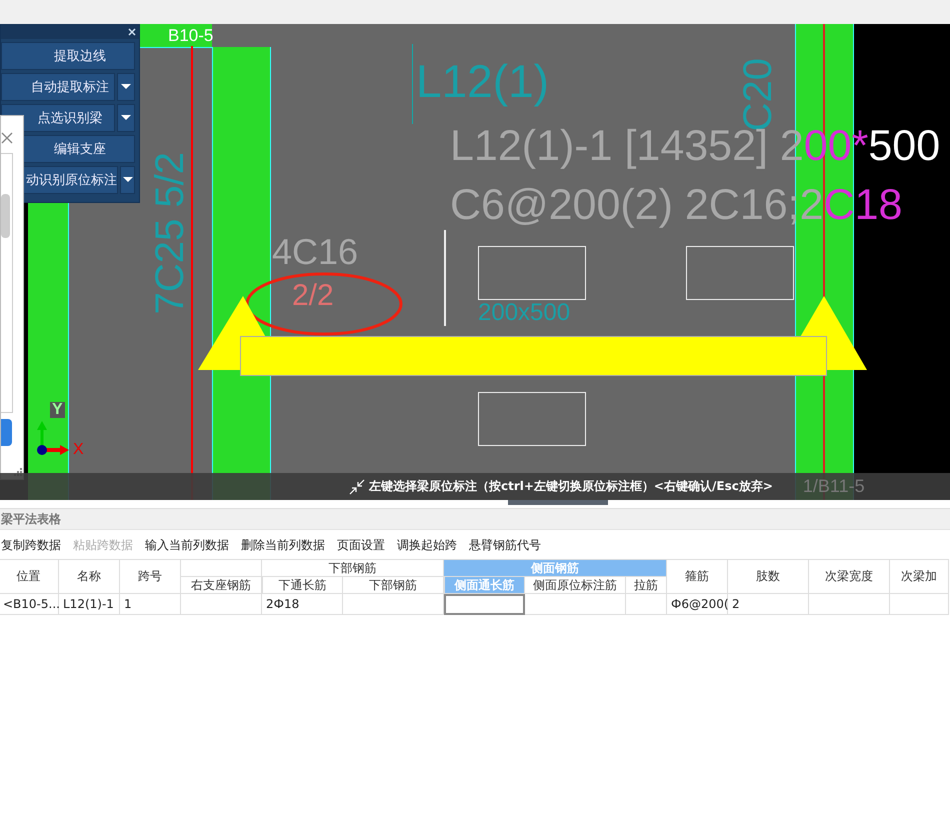 The width and height of the screenshot is (950, 817). What do you see at coordinates (427, 545) in the screenshot?
I see `toolbar-button: 调换起始跨` at bounding box center [427, 545].